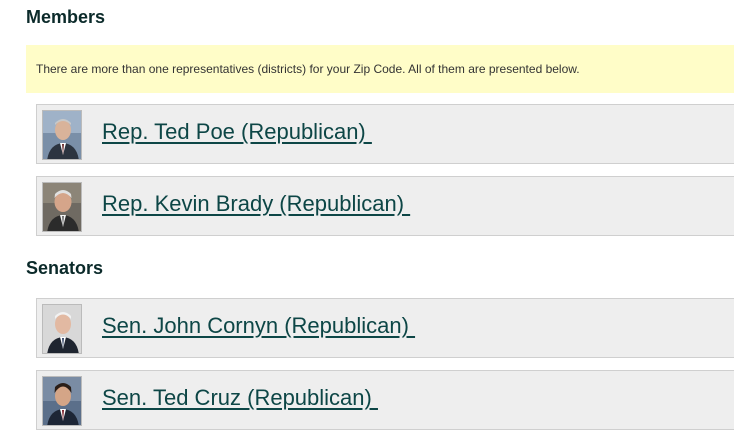 The height and width of the screenshot is (443, 734). Describe the element at coordinates (65, 268) in the screenshot. I see `senators-heading: Senators` at that location.